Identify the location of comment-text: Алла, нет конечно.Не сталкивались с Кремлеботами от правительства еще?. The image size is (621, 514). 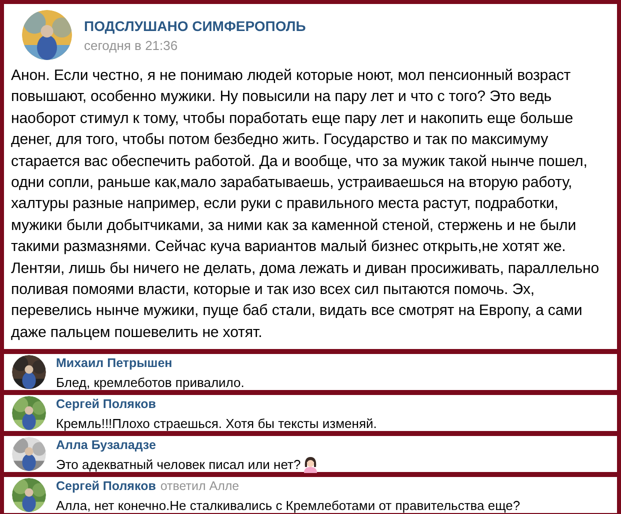
(288, 505).